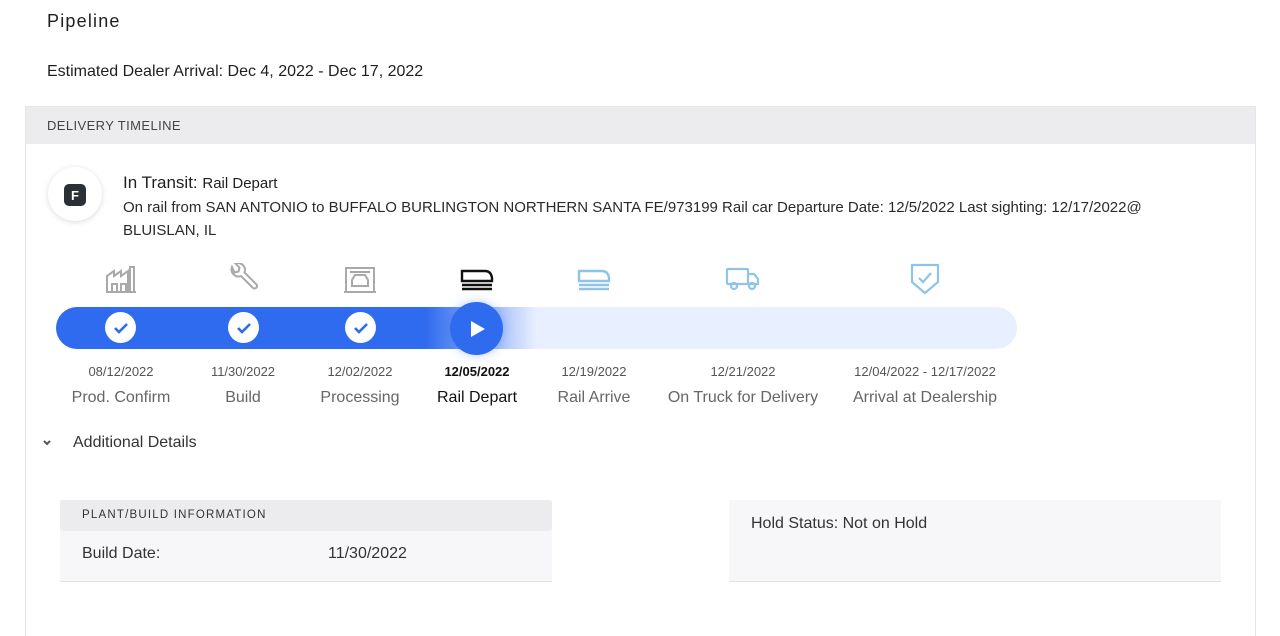  Describe the element at coordinates (925, 279) in the screenshot. I see `shield-check-icon` at that location.